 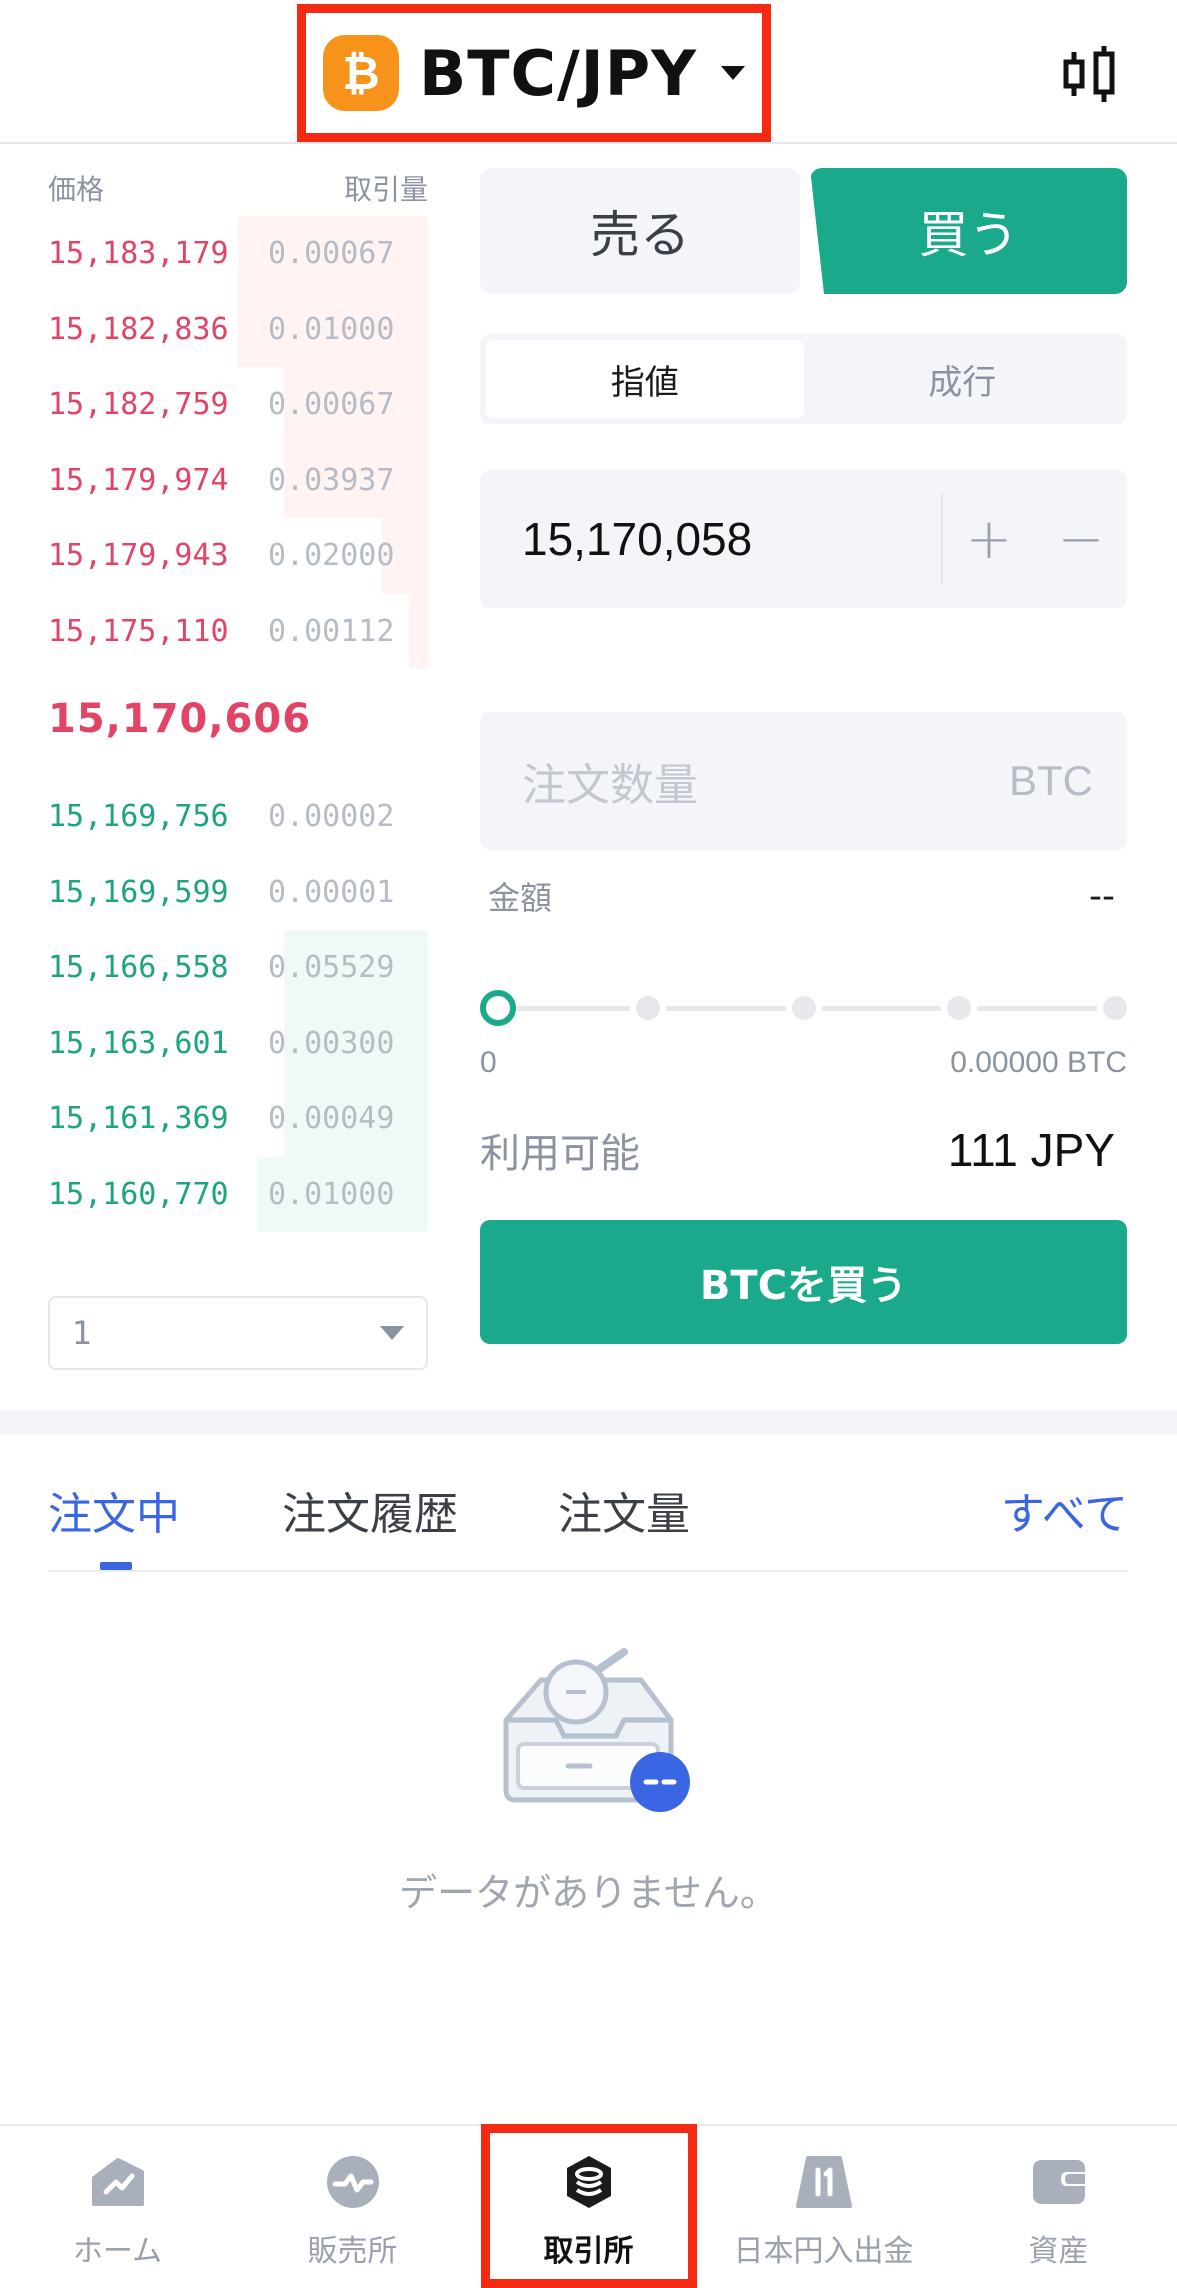 What do you see at coordinates (331, 1194) in the screenshot?
I see `bid-qty: 0.01000` at bounding box center [331, 1194].